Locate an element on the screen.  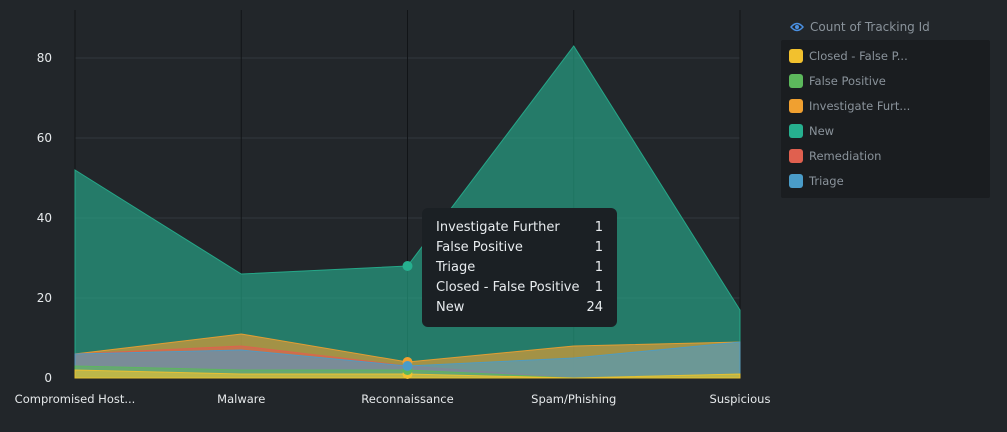
tooltip-label: New is located at coordinates (450, 307).